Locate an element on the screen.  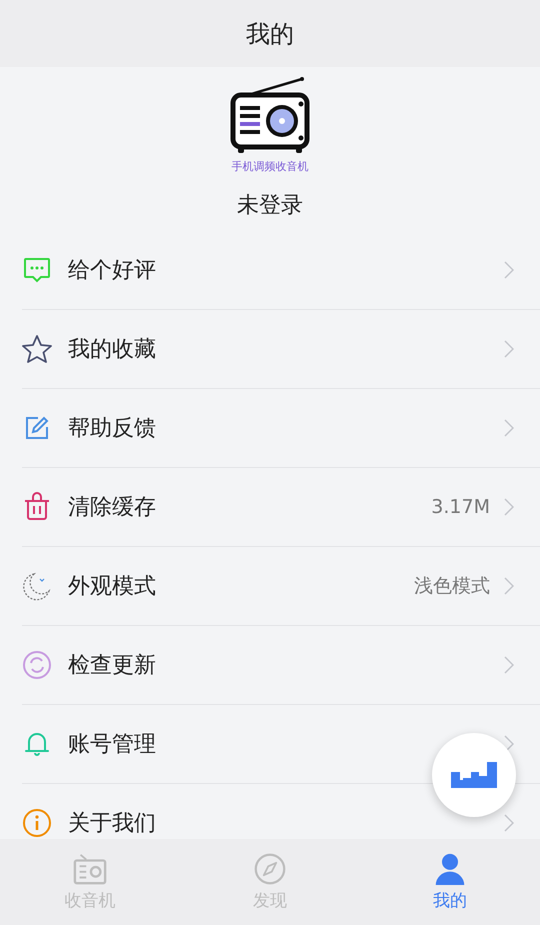
trash-icon is located at coordinates (37, 507).